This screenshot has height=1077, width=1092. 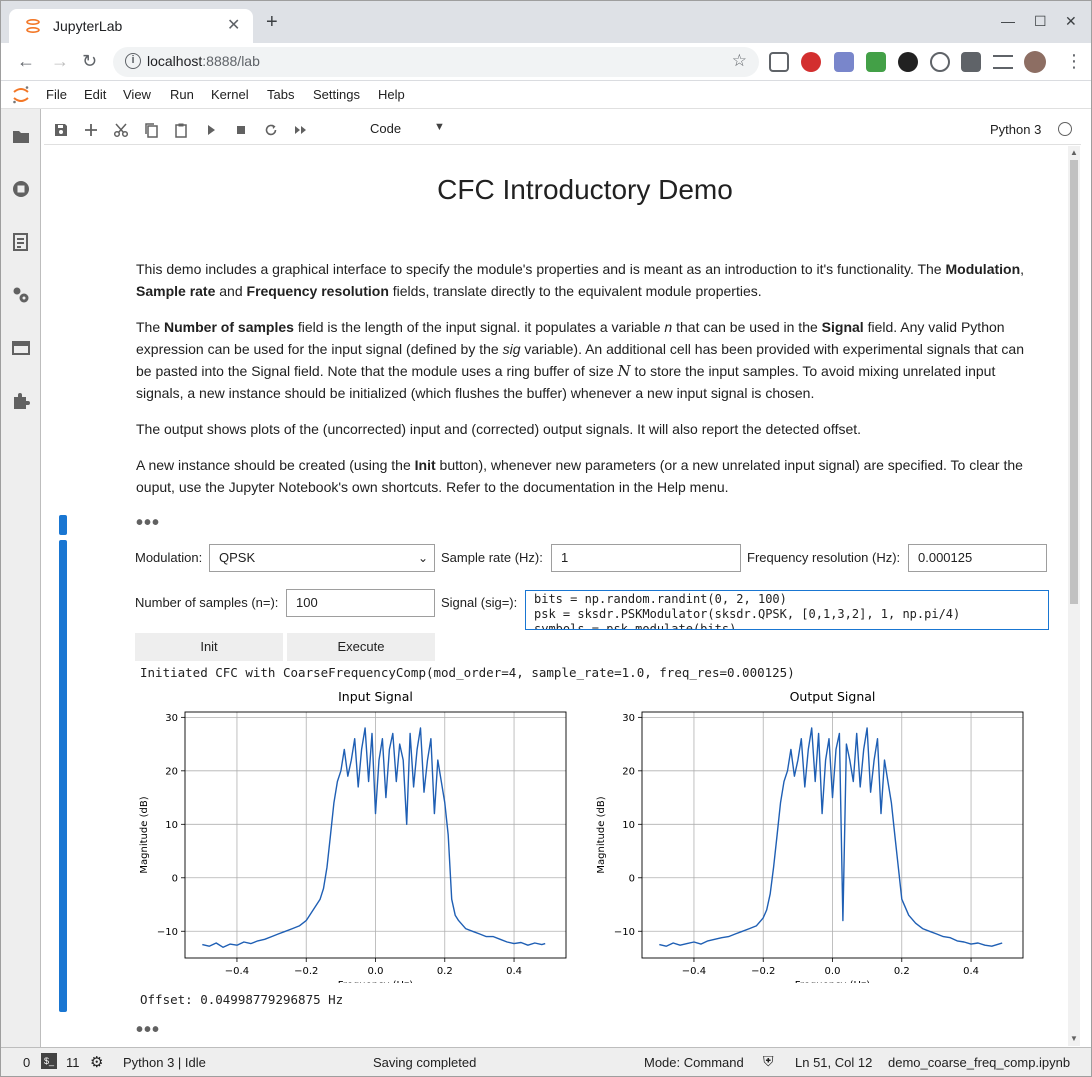 What do you see at coordinates (26, 61) in the screenshot?
I see `back-icon: ←` at bounding box center [26, 61].